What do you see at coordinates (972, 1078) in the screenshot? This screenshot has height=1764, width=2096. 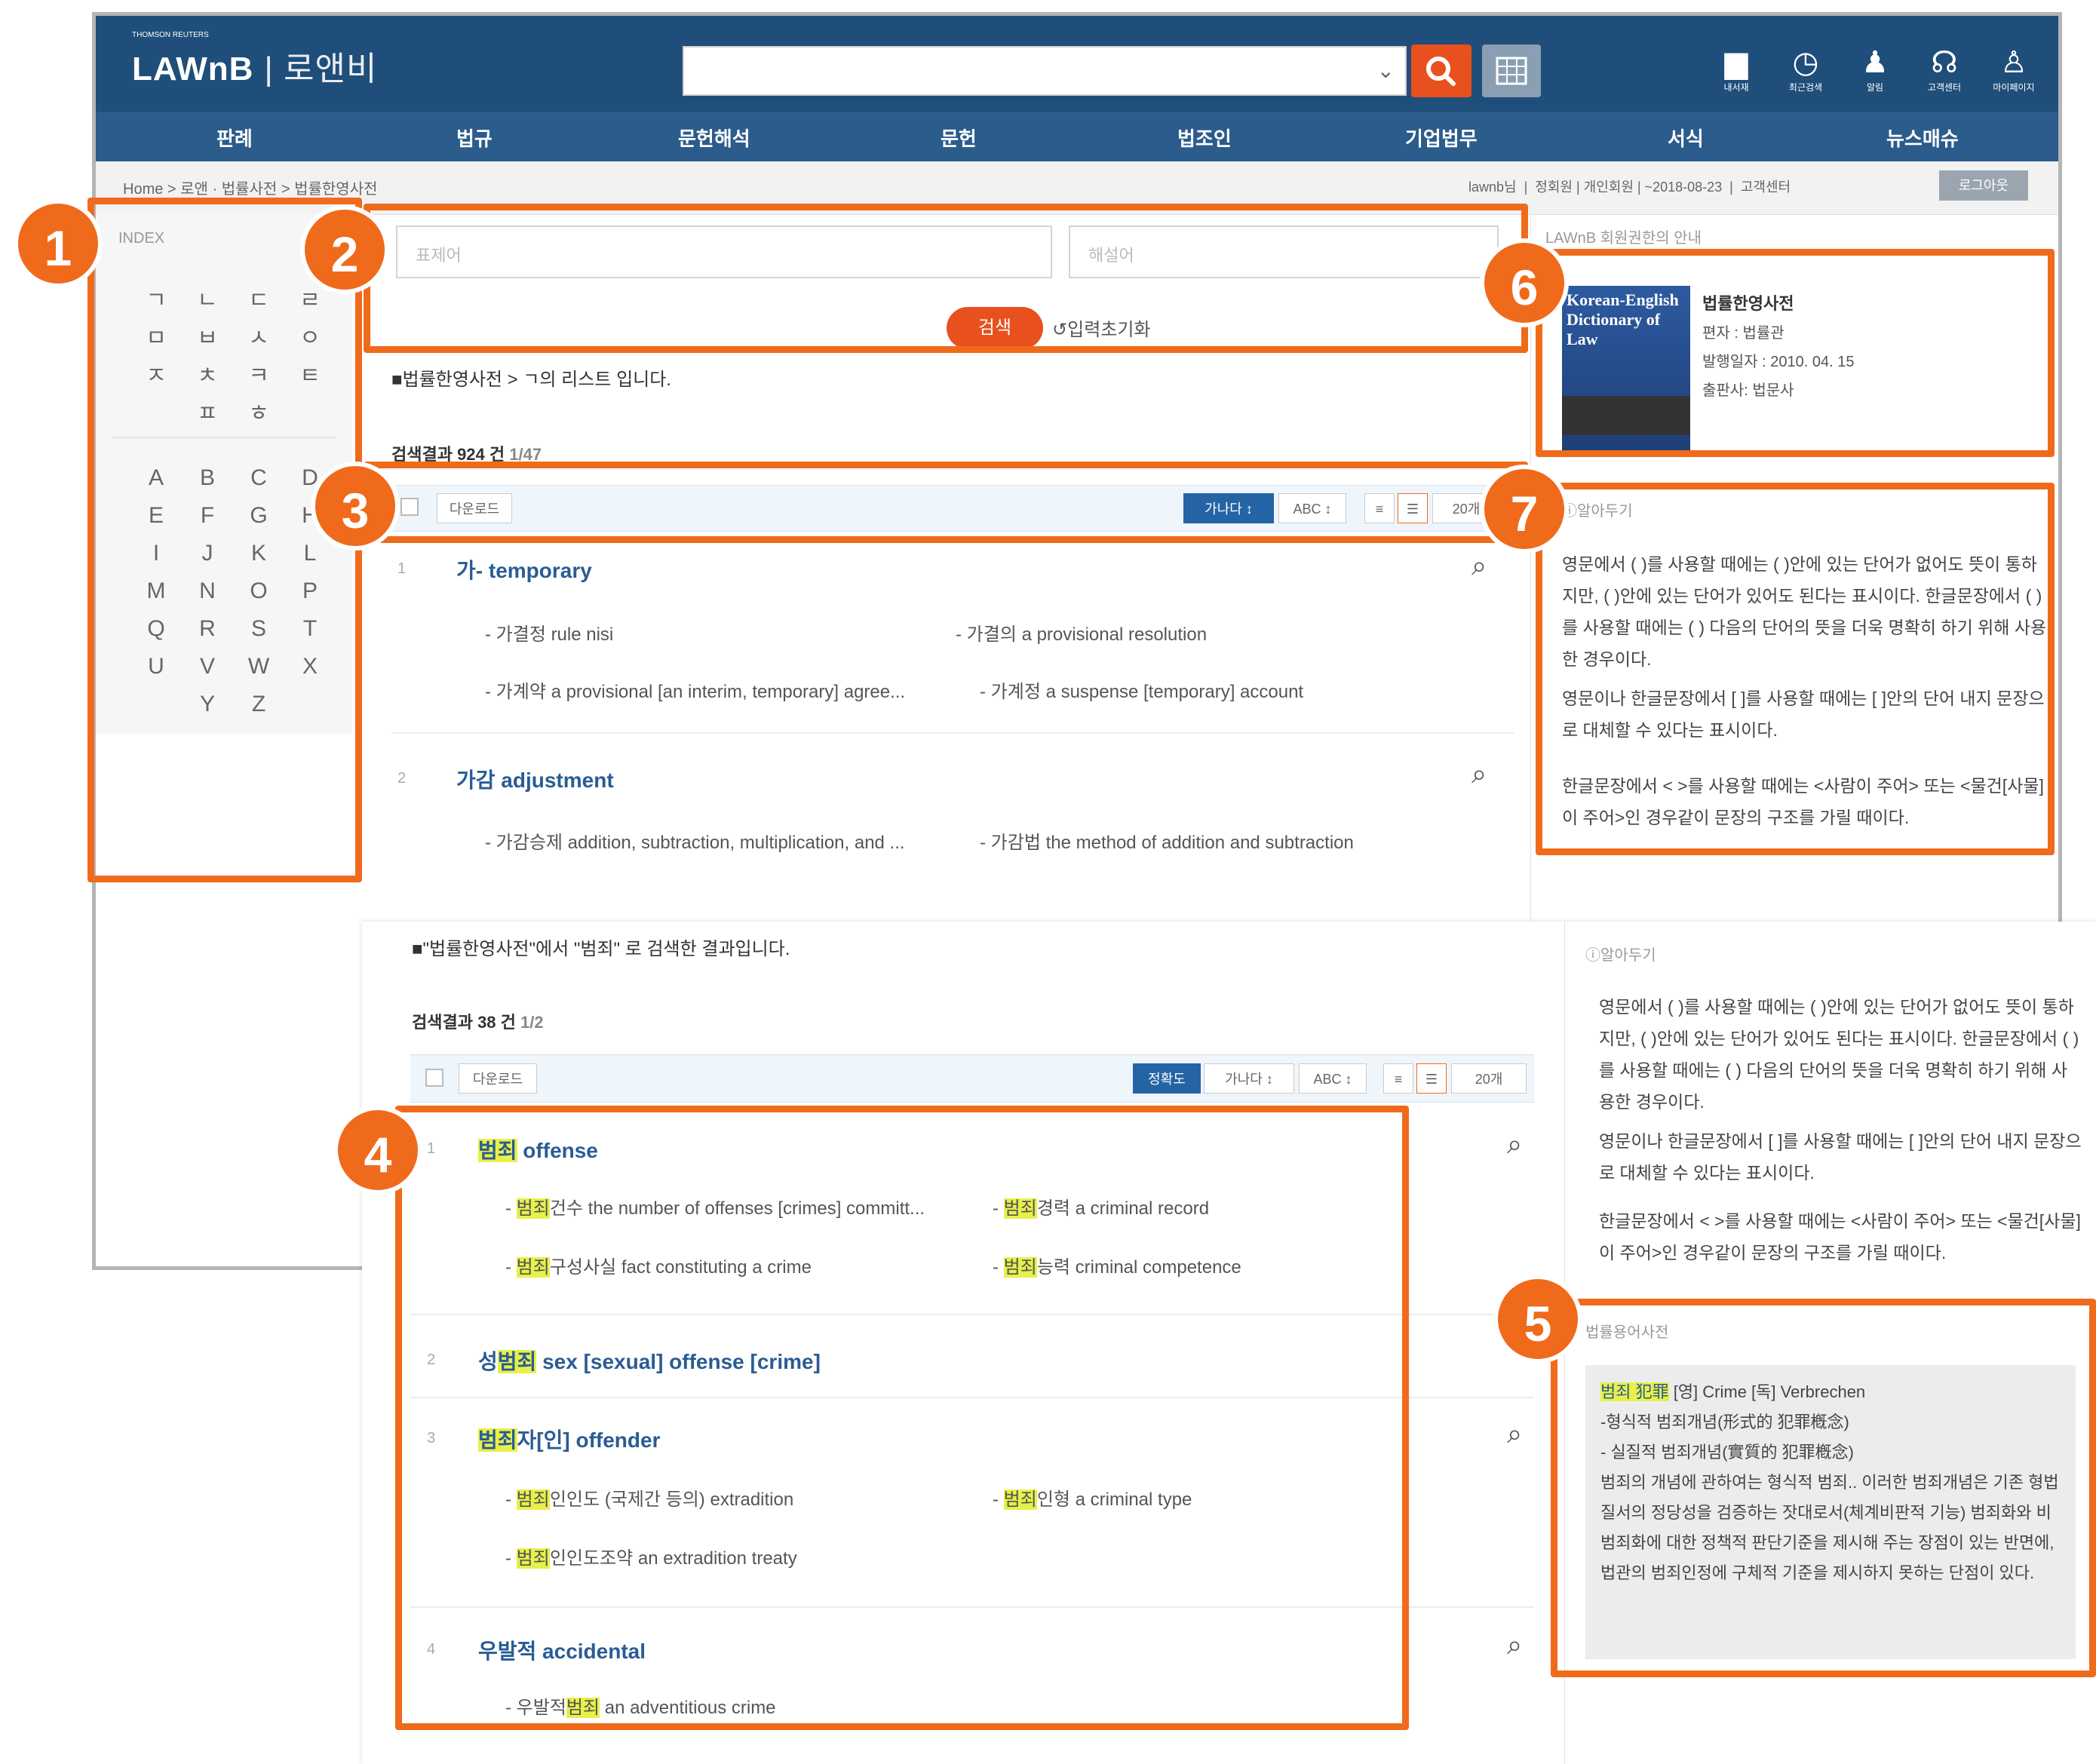 I see `search-toolbar: 다운로드 정확도 가나다 ↕ ABC ↕ ≡ ☰ 20개` at bounding box center [972, 1078].